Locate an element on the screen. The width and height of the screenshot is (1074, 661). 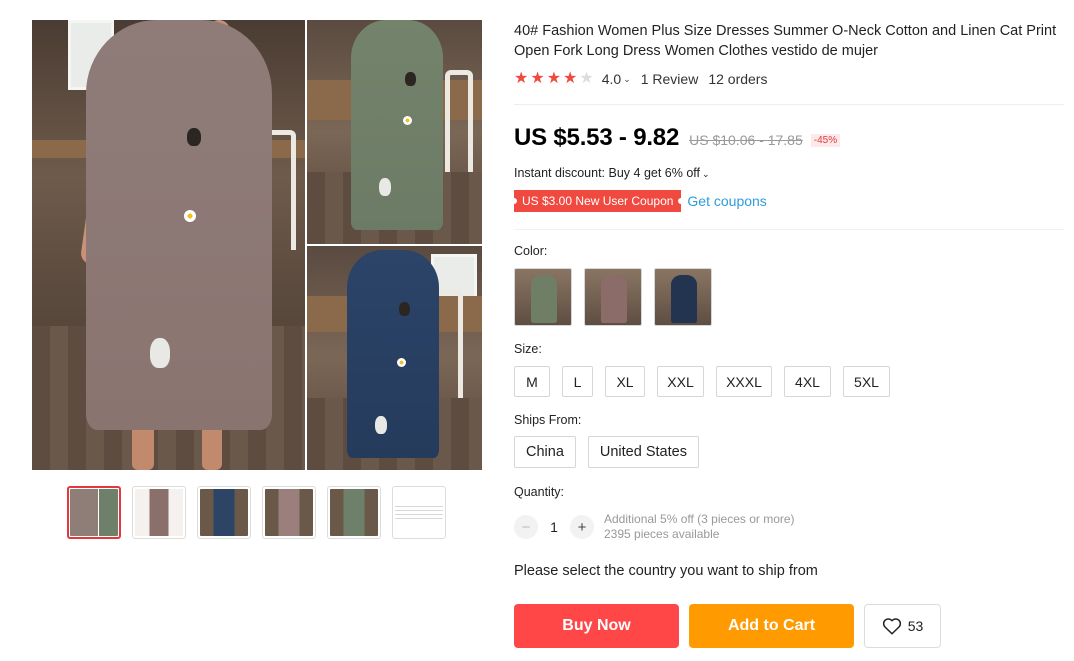
bulk-discount-note: Additional 5% off (3 pieces or more) is located at coordinates (699, 519).